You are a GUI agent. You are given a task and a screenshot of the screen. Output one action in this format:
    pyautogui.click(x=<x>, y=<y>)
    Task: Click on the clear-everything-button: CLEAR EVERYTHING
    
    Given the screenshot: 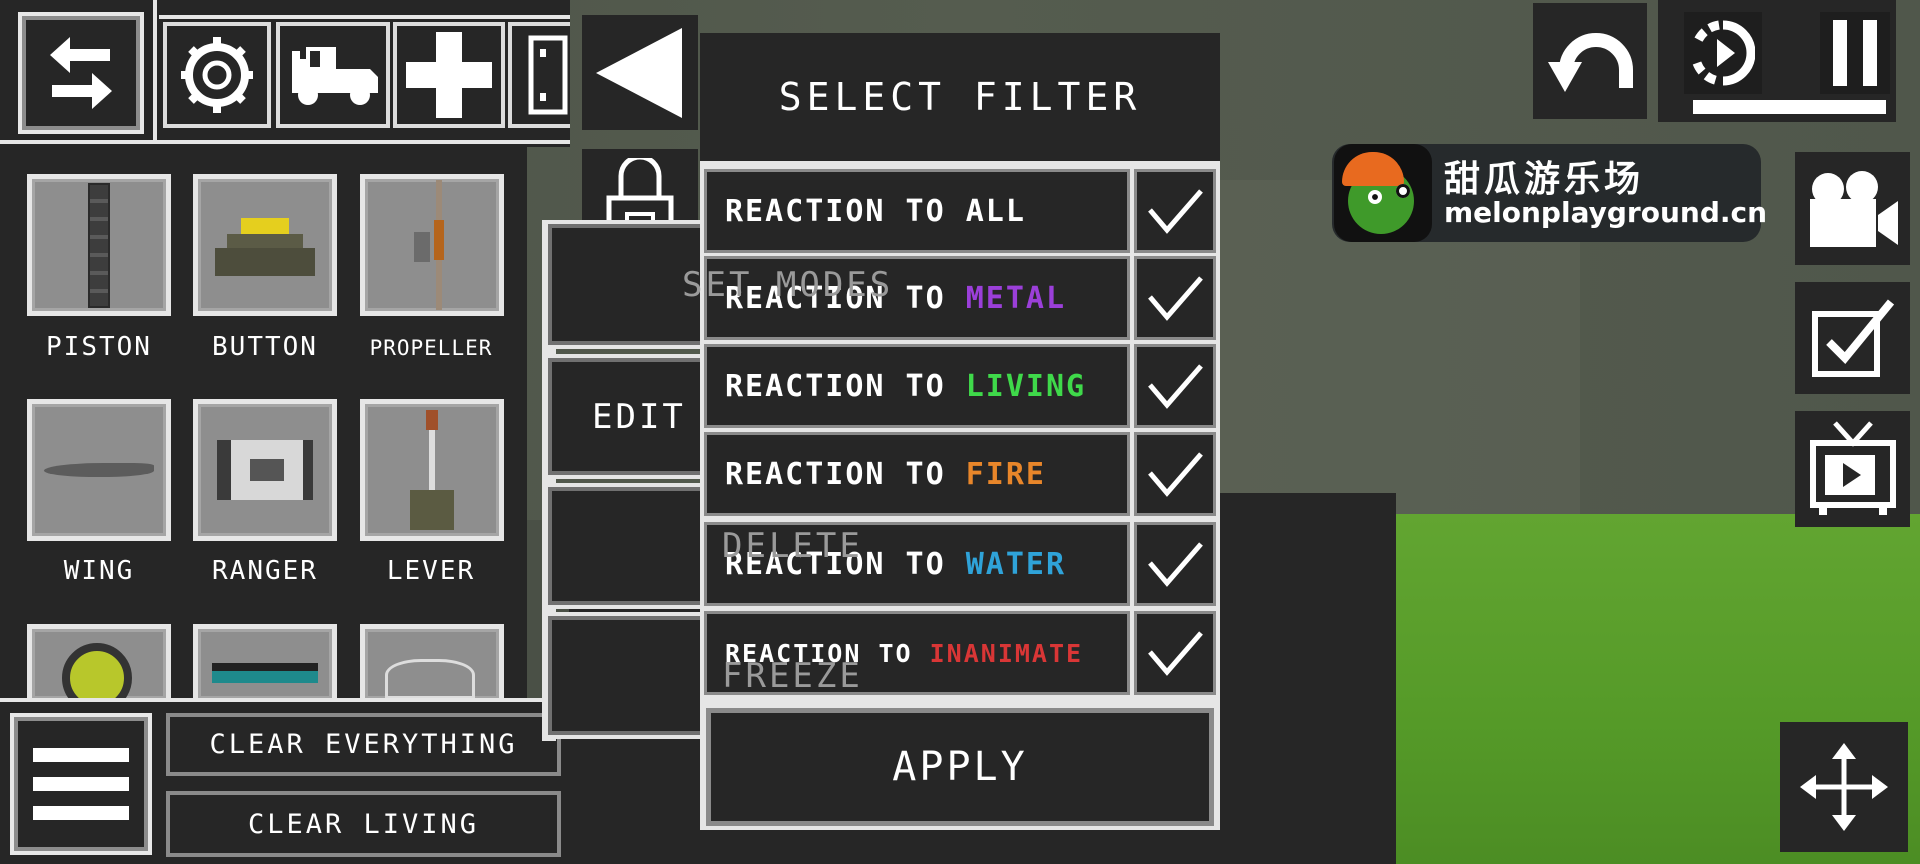 What is the action you would take?
    pyautogui.click(x=363, y=744)
    